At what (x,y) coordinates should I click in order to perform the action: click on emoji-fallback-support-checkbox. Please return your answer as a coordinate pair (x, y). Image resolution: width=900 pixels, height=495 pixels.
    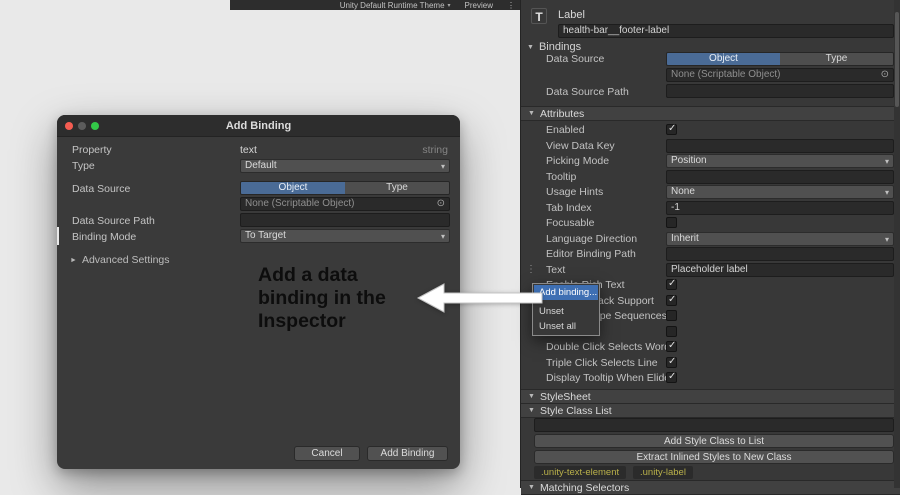
    Looking at the image, I should click on (671, 300).